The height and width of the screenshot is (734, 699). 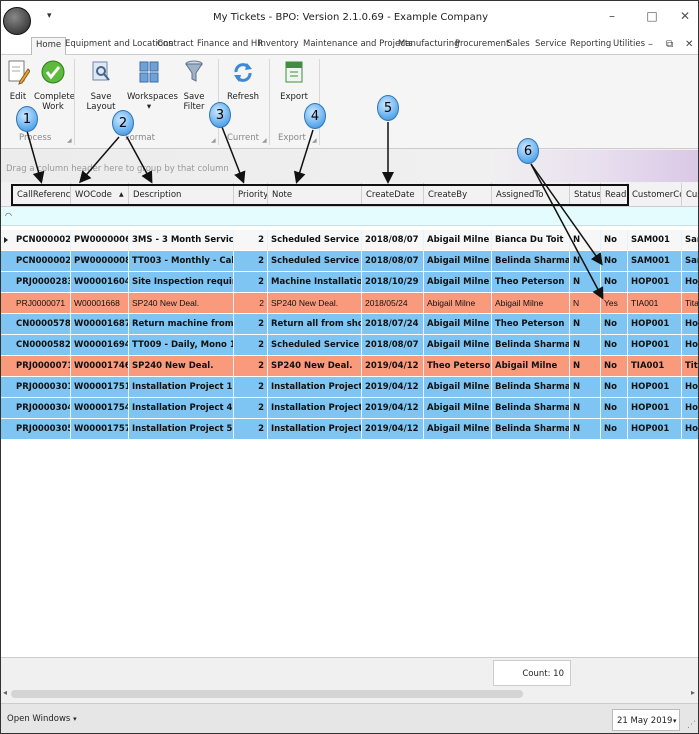 I want to click on cell-callreference: CN0000582, so click(x=42, y=345).